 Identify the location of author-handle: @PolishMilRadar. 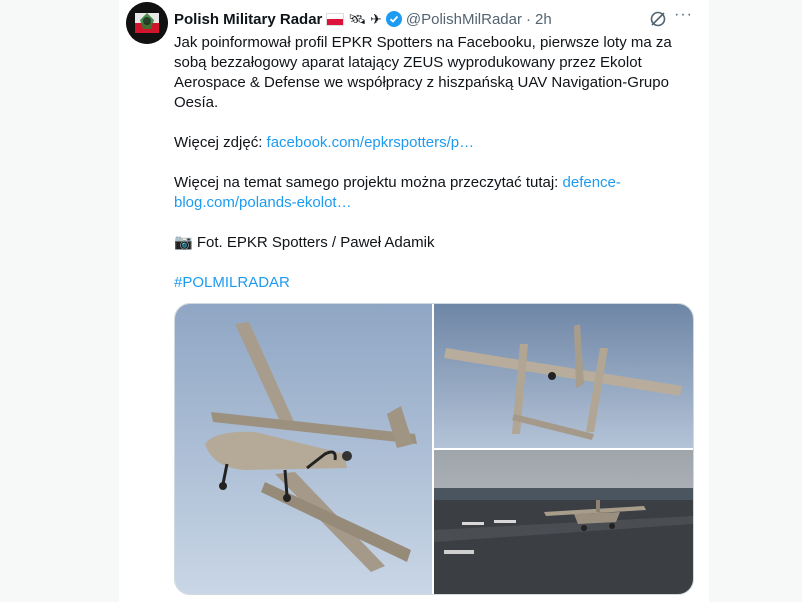
(464, 19).